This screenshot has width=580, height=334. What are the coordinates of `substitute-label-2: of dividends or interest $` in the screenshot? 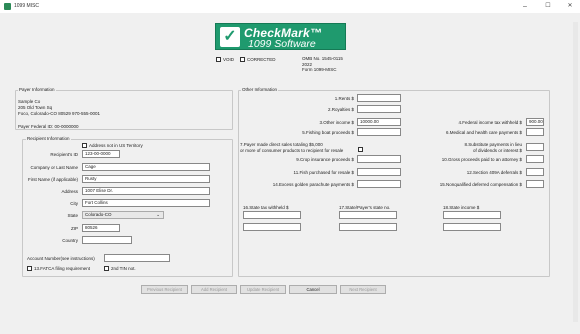 It's located at (497, 150).